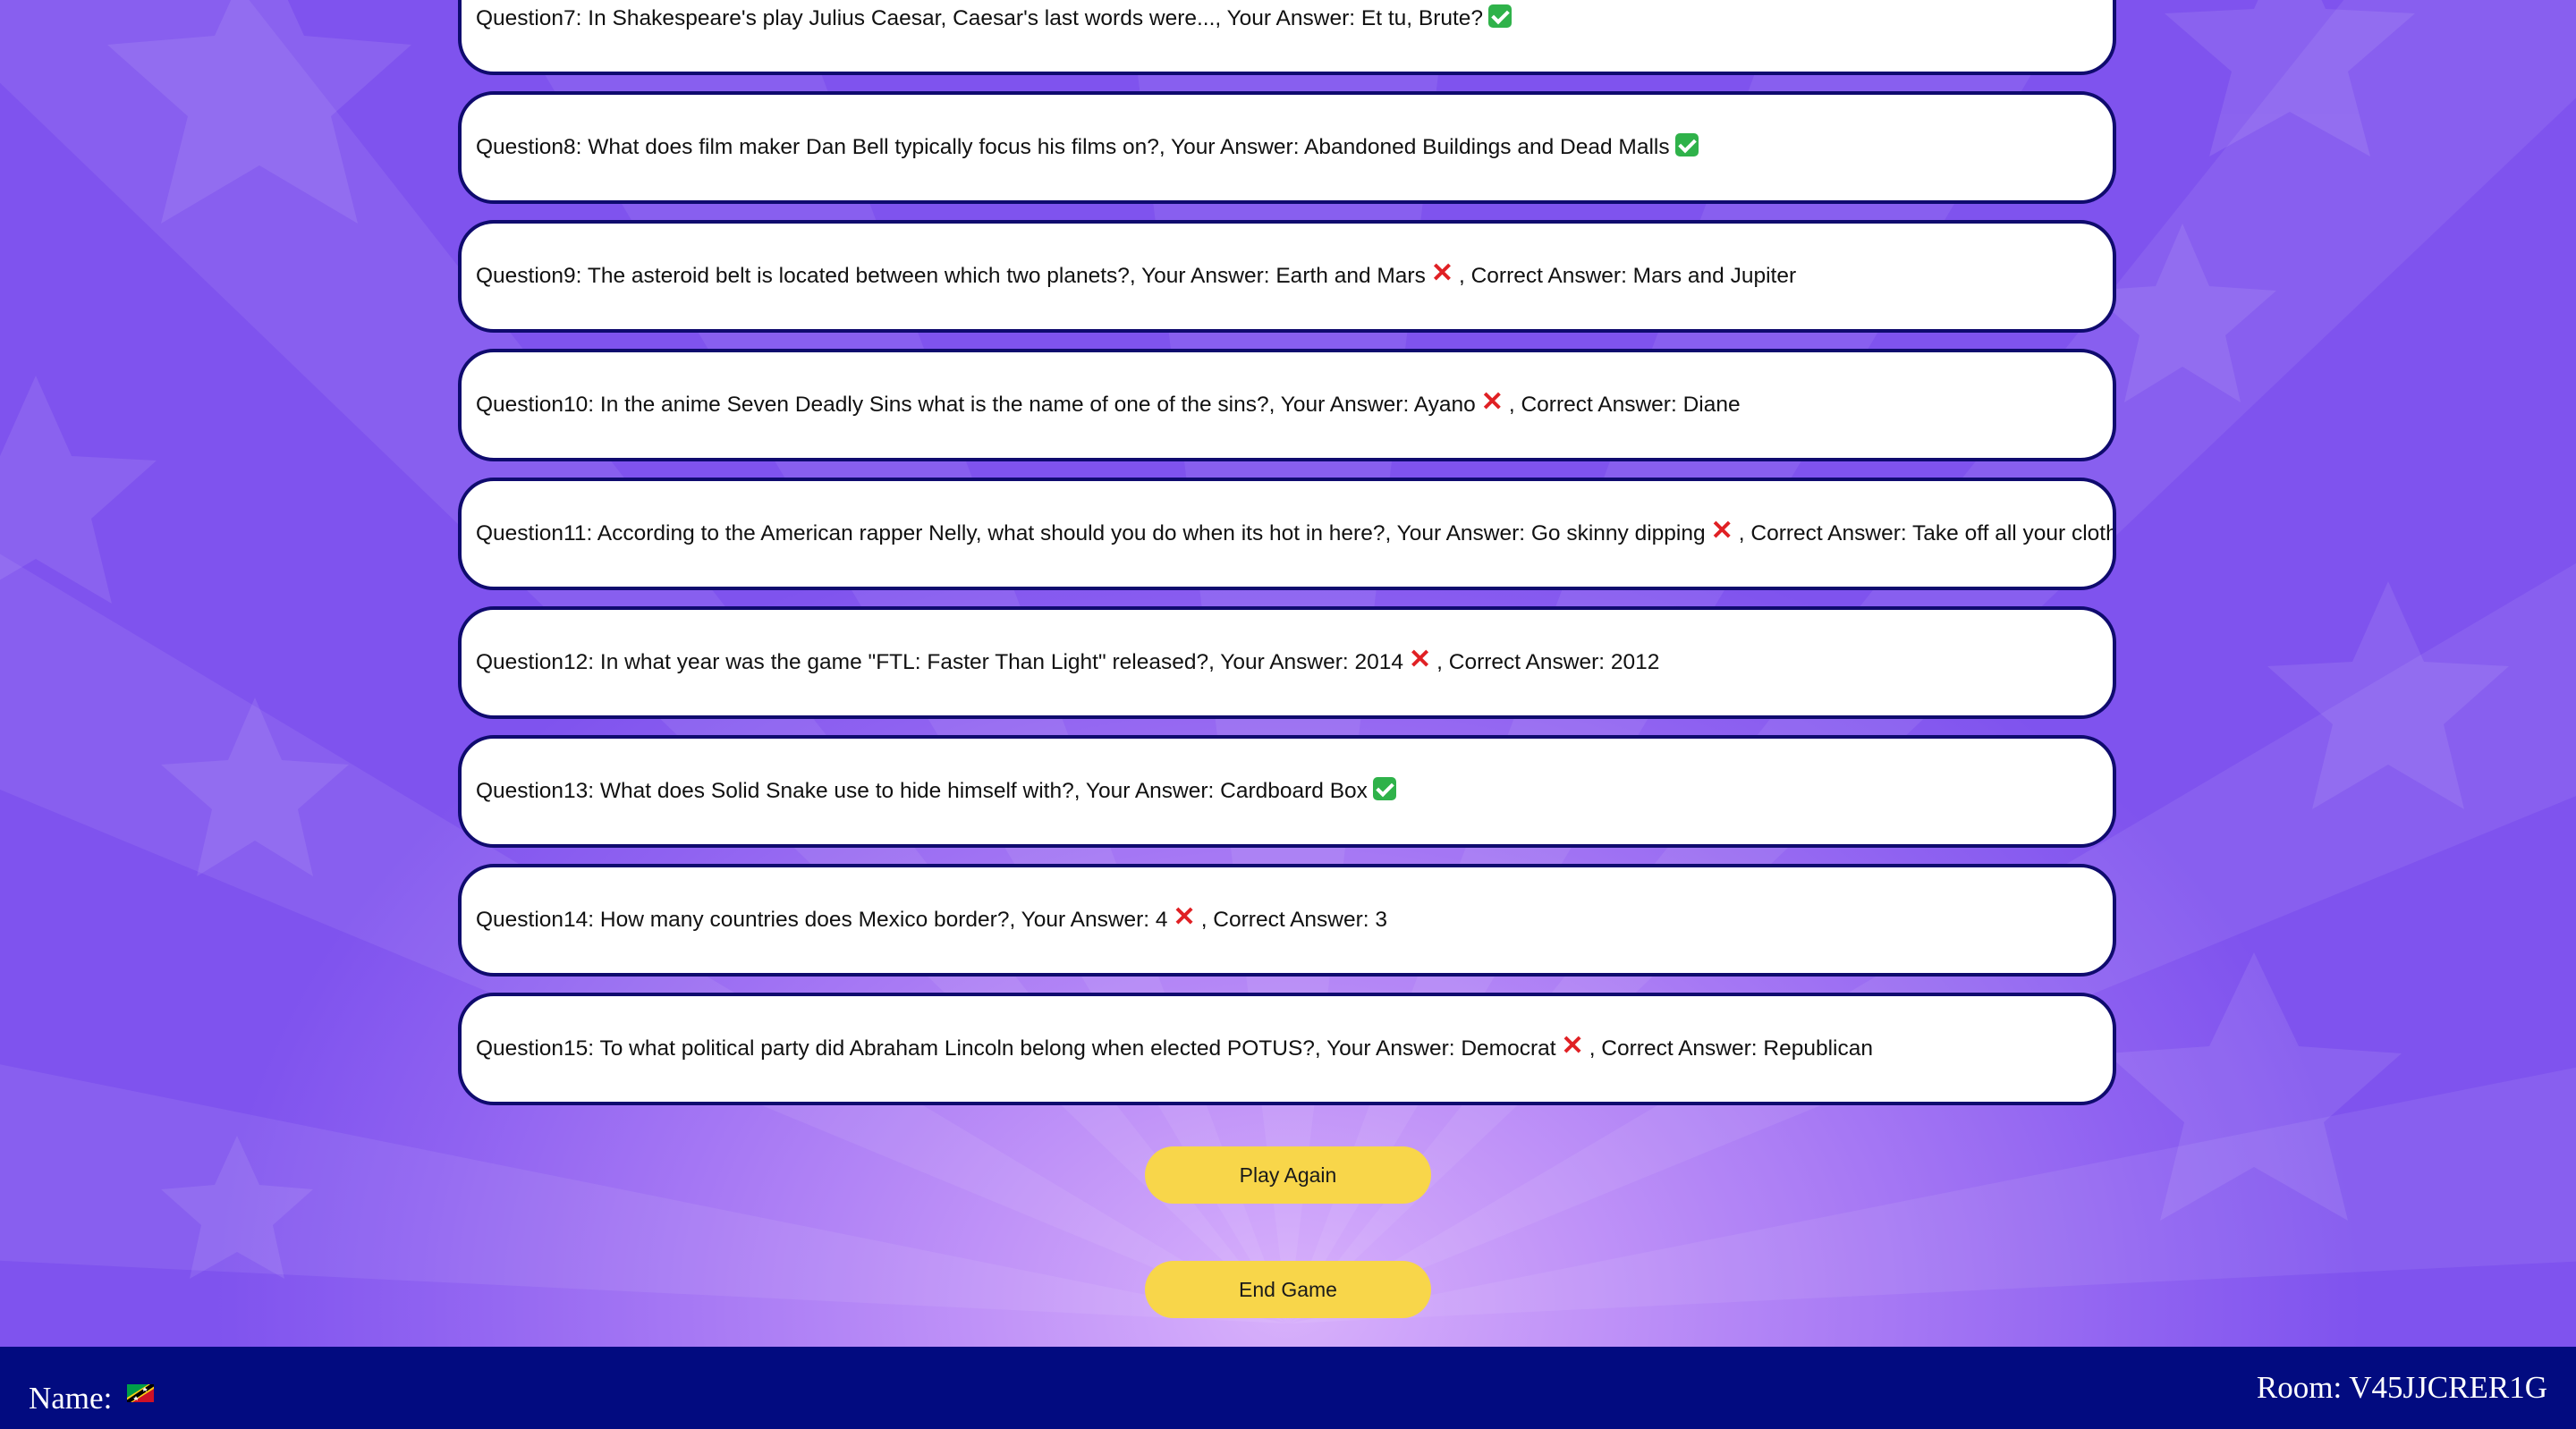 Image resolution: width=2576 pixels, height=1429 pixels. I want to click on play-again-button: Play Again, so click(1288, 1175).